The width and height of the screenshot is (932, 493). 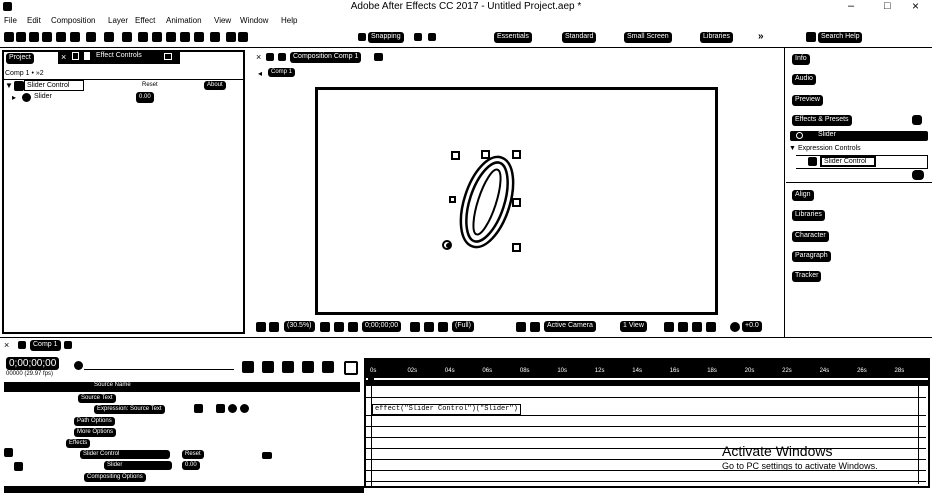 What do you see at coordinates (34, 37) in the screenshot?
I see `hand-tool-icon` at bounding box center [34, 37].